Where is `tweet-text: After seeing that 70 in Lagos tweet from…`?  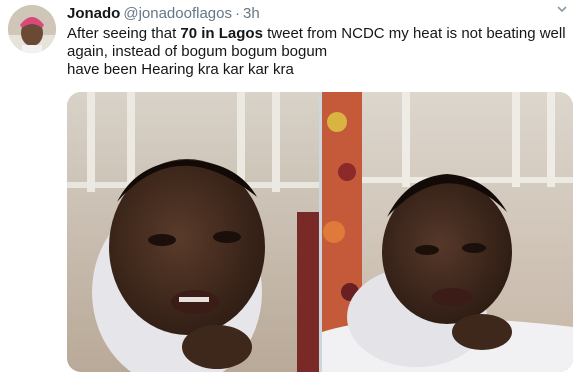 tweet-text: After seeing that 70 in Lagos tweet from… is located at coordinates (319, 52).